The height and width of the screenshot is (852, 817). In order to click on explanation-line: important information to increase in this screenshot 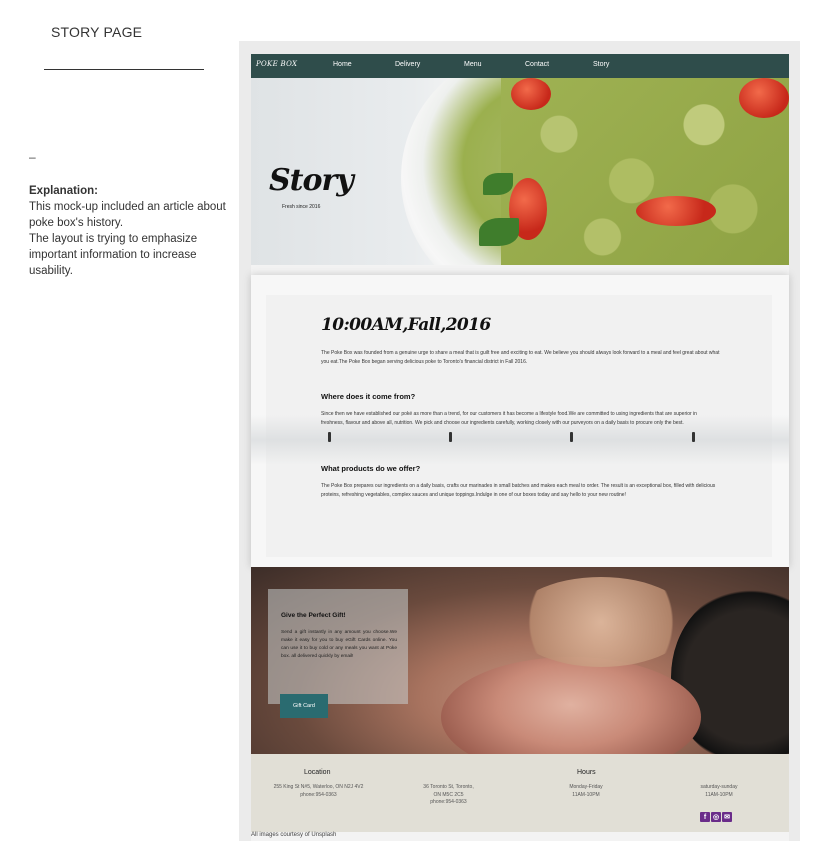, I will do `click(113, 255)`.